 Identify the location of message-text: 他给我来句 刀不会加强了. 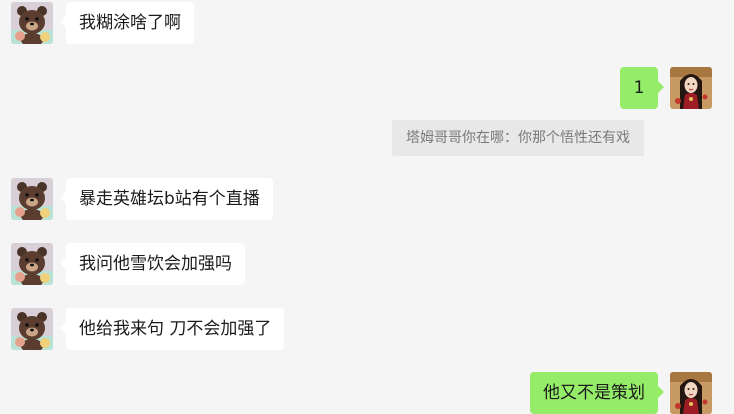
(175, 329).